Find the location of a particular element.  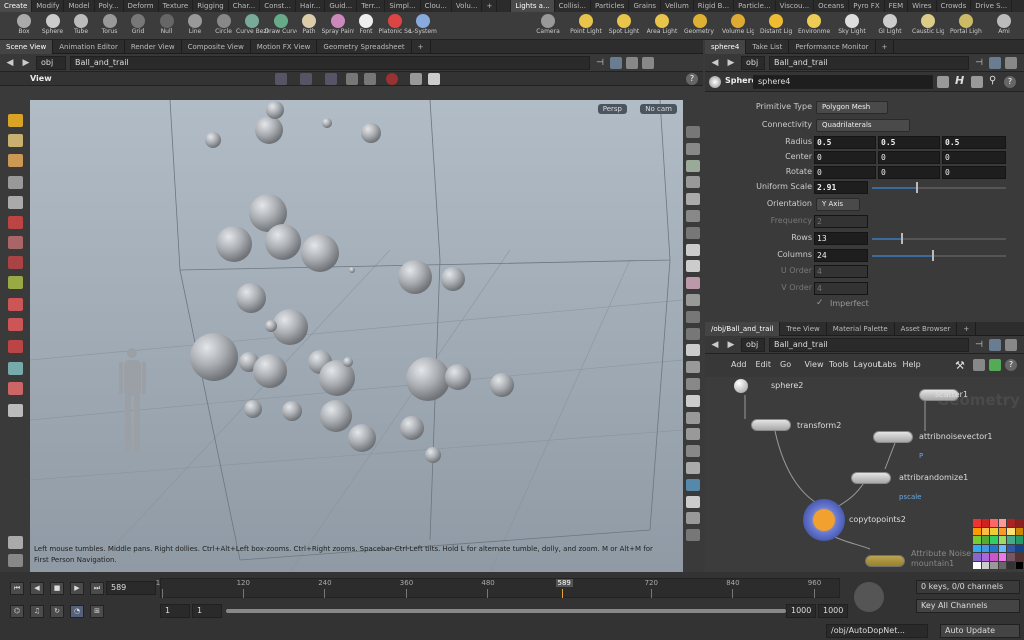

connectivity-menu: Quadrilaterals is located at coordinates (863, 125).